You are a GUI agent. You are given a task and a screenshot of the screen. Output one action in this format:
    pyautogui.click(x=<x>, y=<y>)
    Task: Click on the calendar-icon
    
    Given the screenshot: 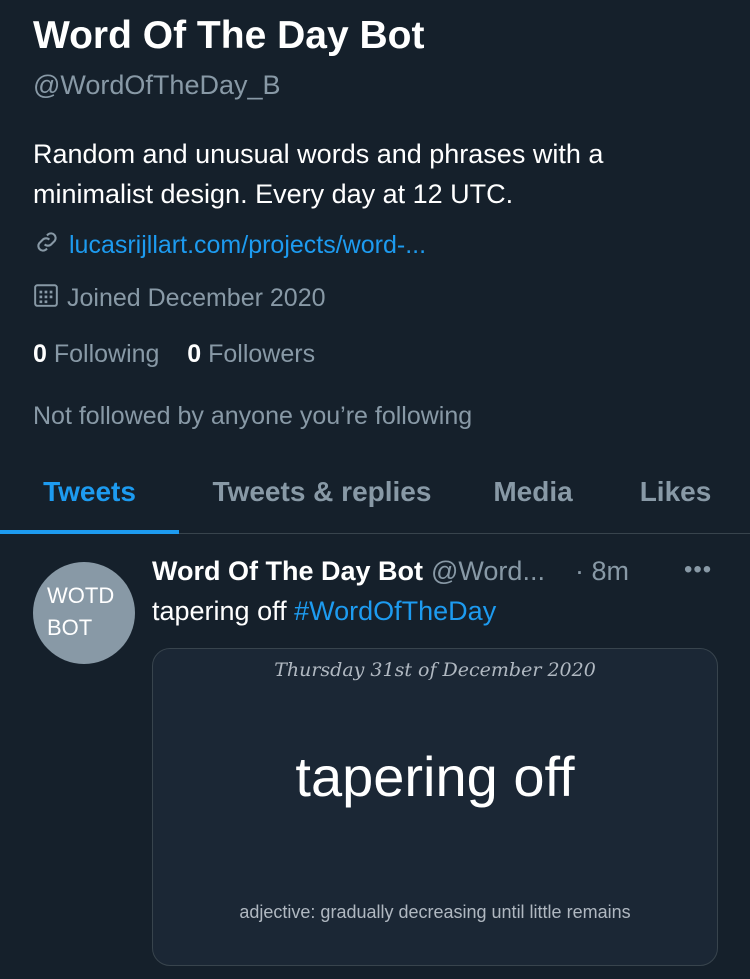 What is the action you would take?
    pyautogui.click(x=46, y=298)
    